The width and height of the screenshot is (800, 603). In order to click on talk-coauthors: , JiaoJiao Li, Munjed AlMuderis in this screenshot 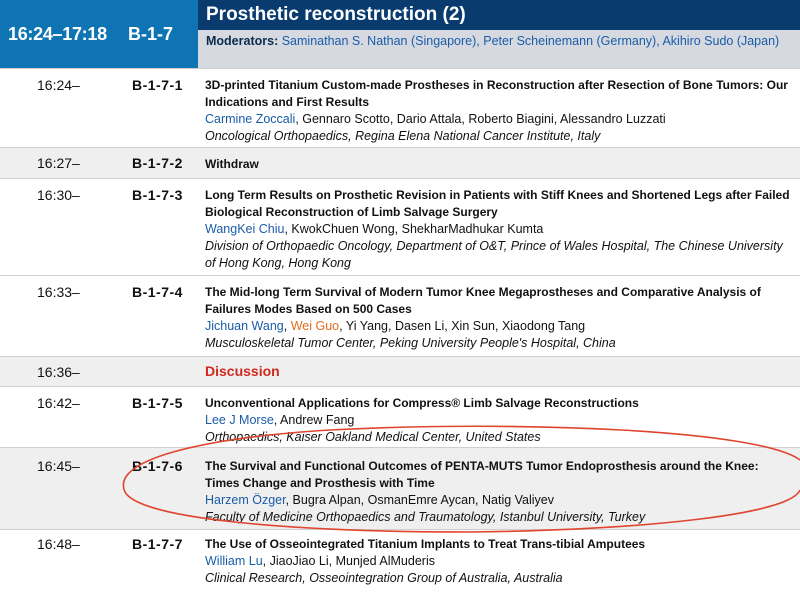, I will do `click(348, 561)`.